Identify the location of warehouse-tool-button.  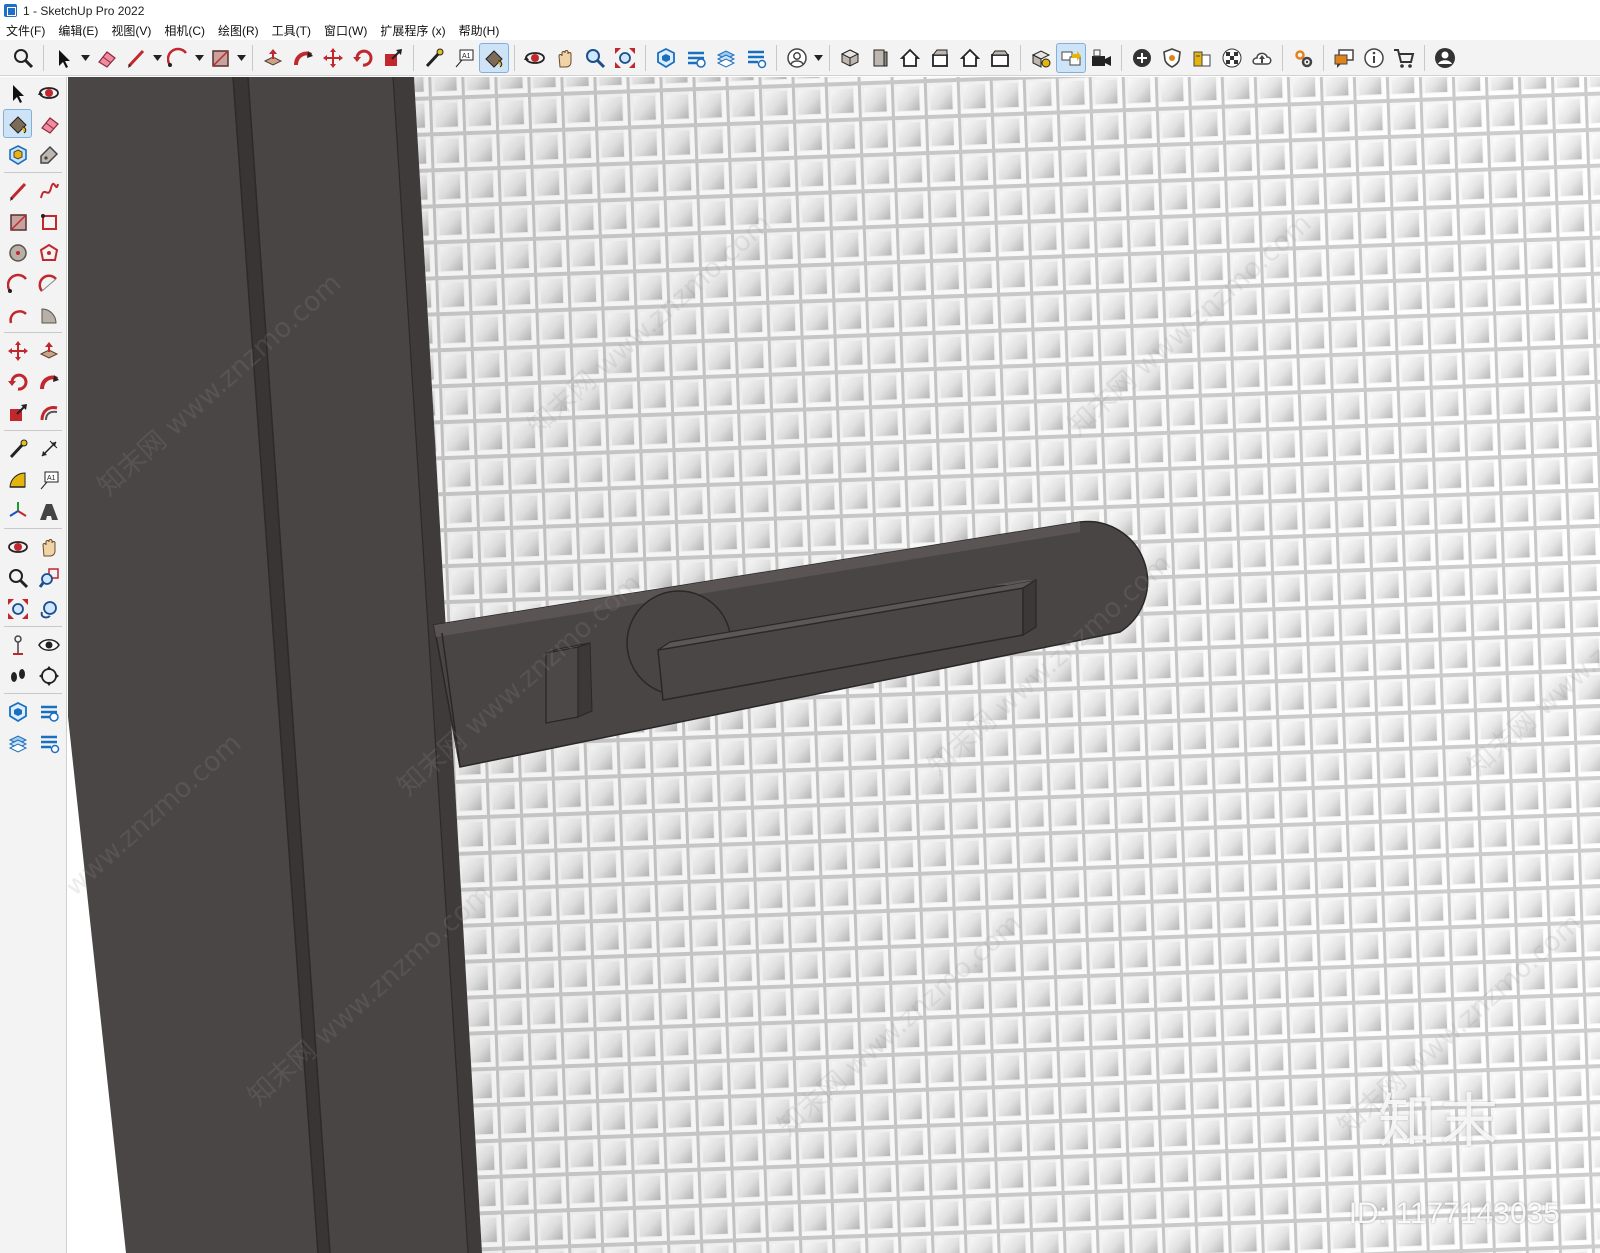
(17, 711).